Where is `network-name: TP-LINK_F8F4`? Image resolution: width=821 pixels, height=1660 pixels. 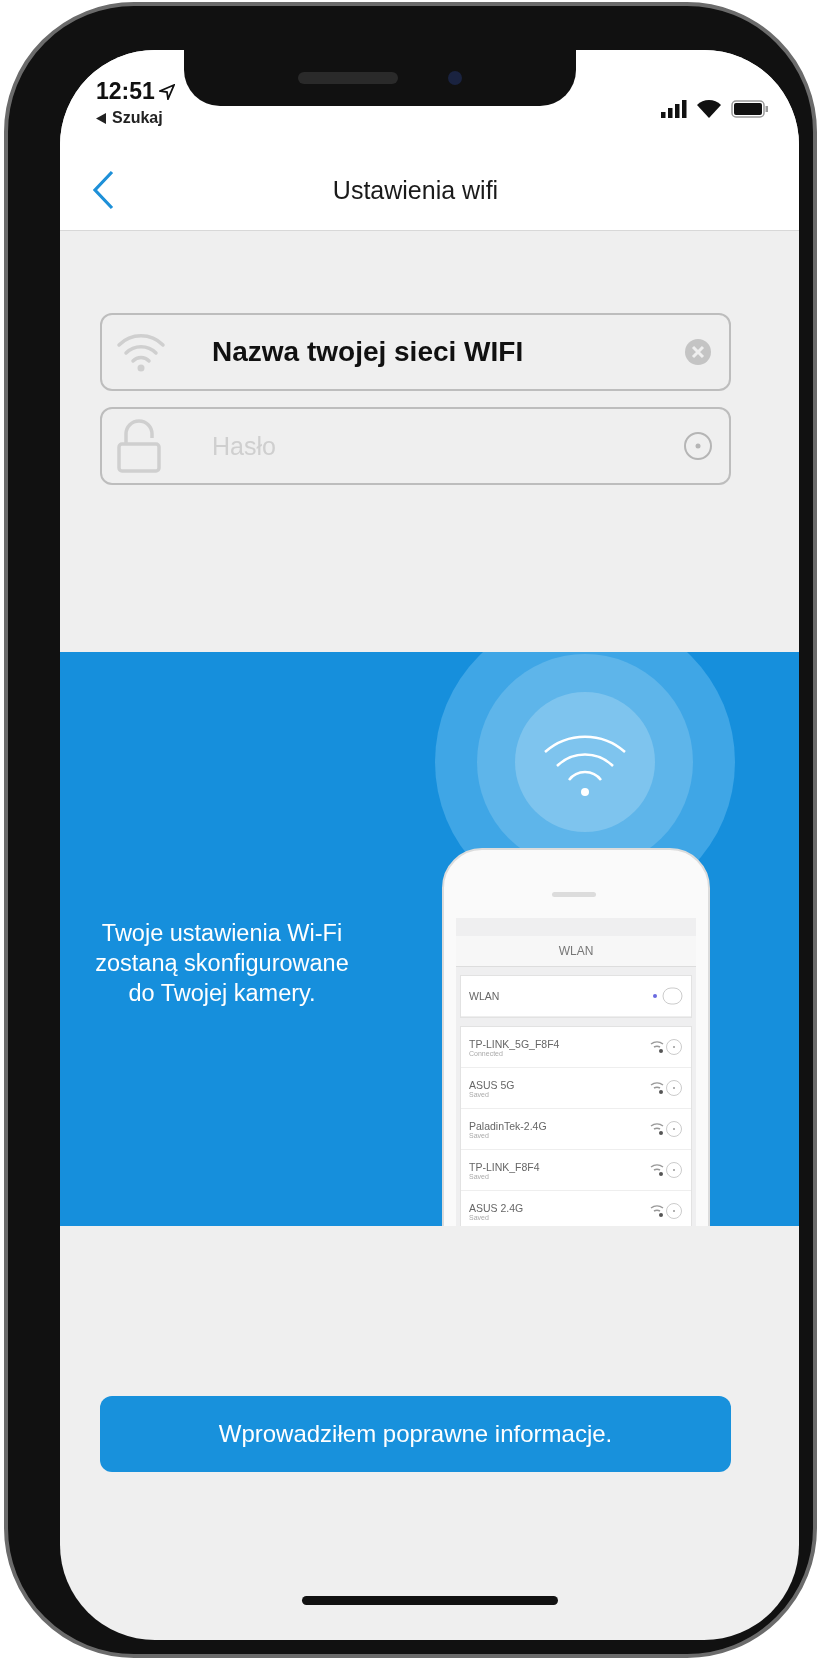
network-name: TP-LINK_F8F4 is located at coordinates (504, 1166).